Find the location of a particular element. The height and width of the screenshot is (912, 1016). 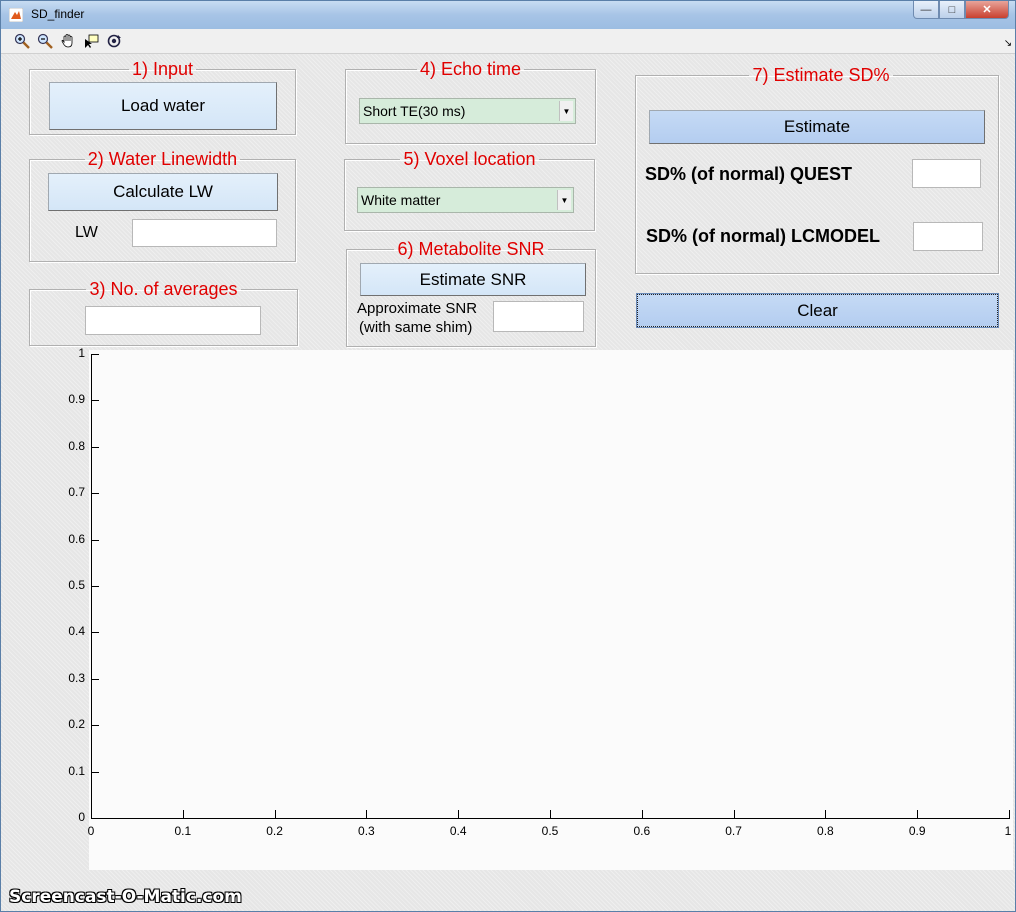

x-tick-label: 0.6 is located at coordinates (642, 831).